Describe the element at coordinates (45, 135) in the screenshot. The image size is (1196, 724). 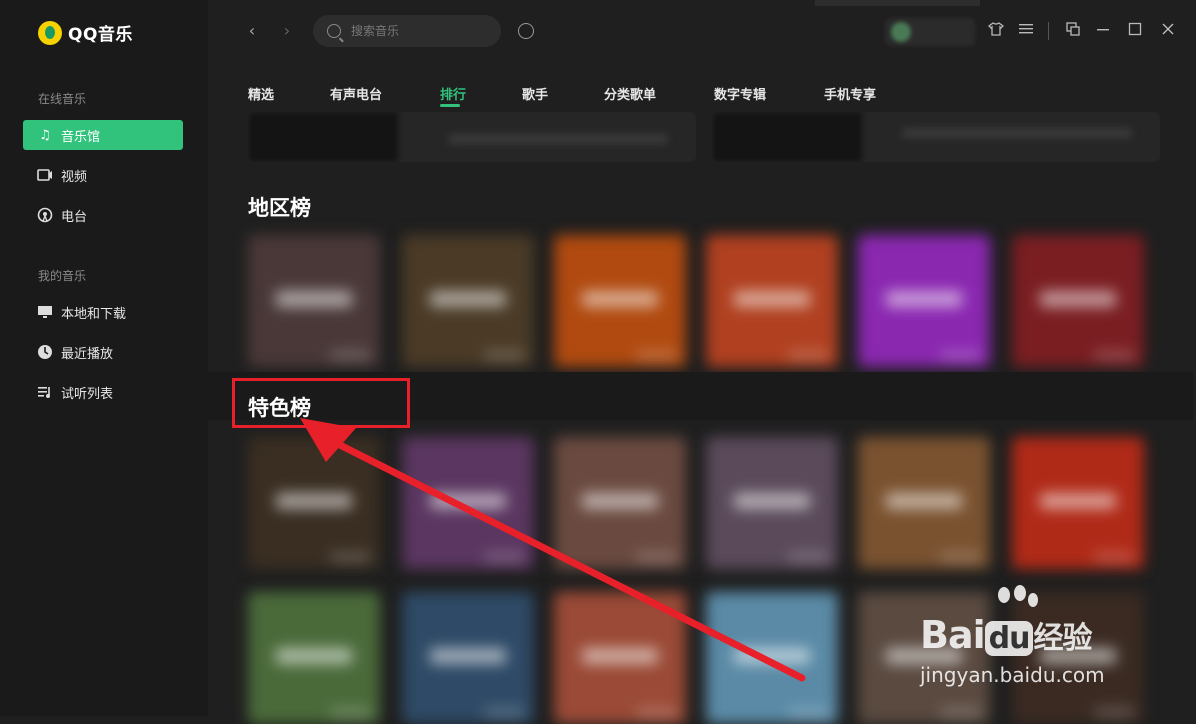
I see `music-note-icon: ♫` at that location.